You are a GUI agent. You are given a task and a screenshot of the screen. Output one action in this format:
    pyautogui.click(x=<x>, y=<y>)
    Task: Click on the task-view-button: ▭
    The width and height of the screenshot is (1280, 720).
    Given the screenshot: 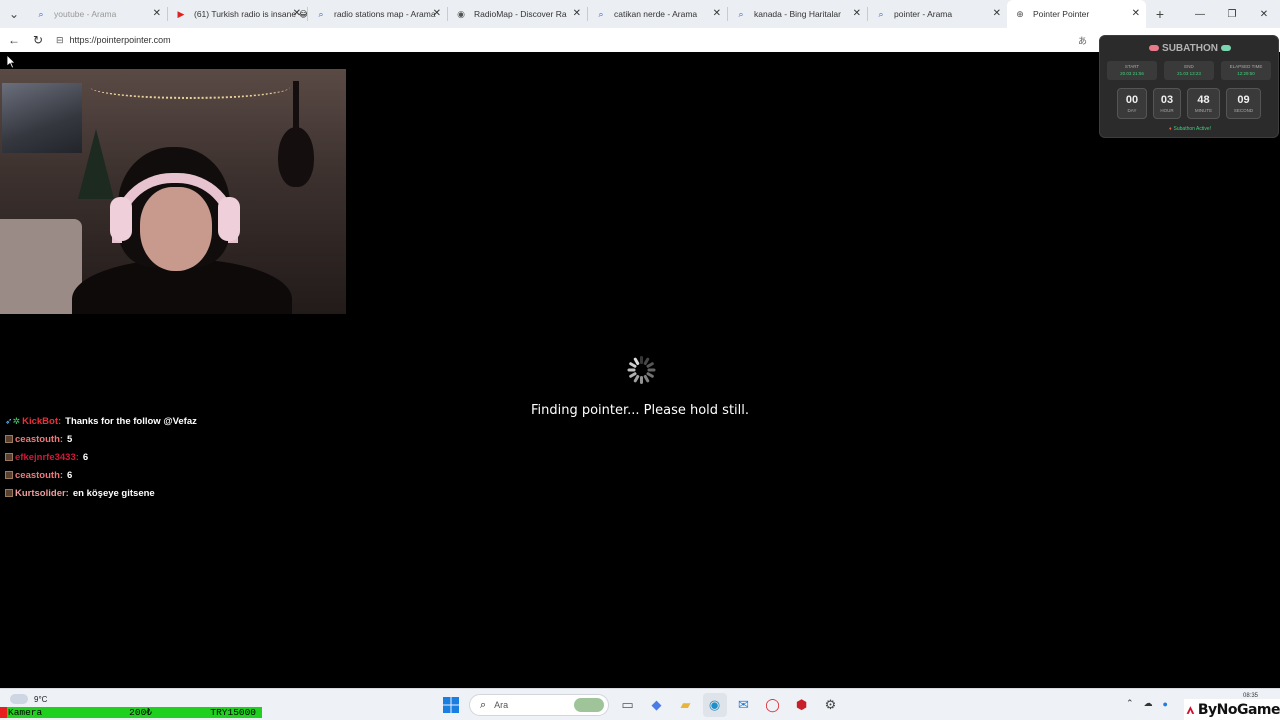 What is the action you would take?
    pyautogui.click(x=628, y=705)
    